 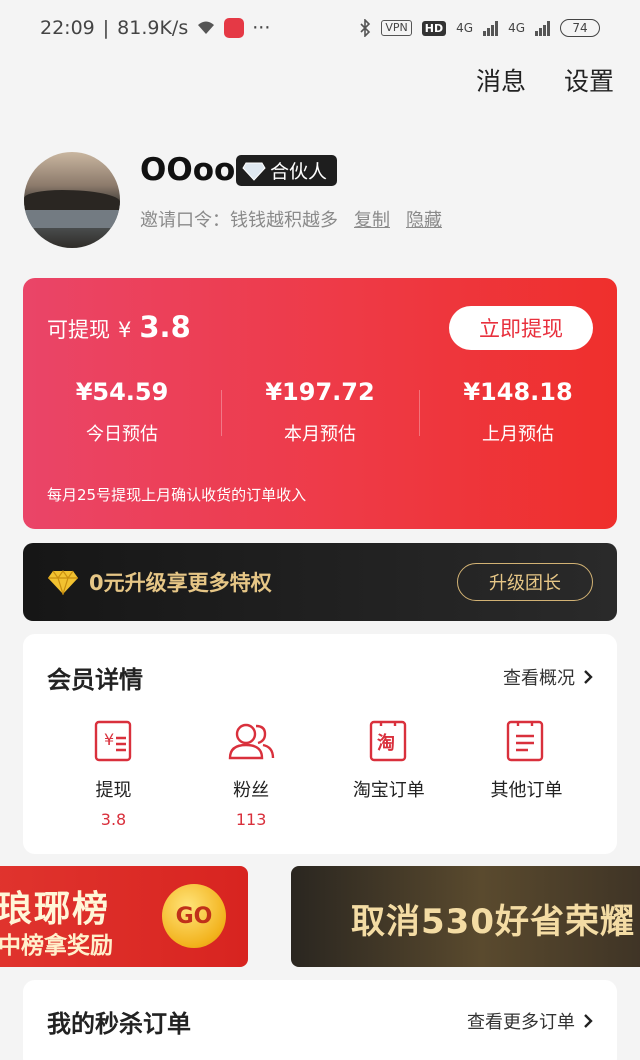 What do you see at coordinates (521, 328) in the screenshot?
I see `withdraw-now-button: 立即提现` at bounding box center [521, 328].